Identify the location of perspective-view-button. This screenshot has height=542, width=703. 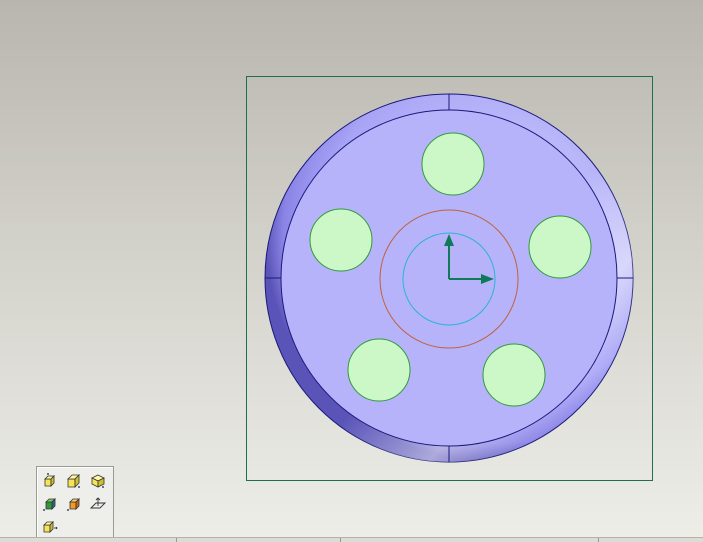
(74, 504).